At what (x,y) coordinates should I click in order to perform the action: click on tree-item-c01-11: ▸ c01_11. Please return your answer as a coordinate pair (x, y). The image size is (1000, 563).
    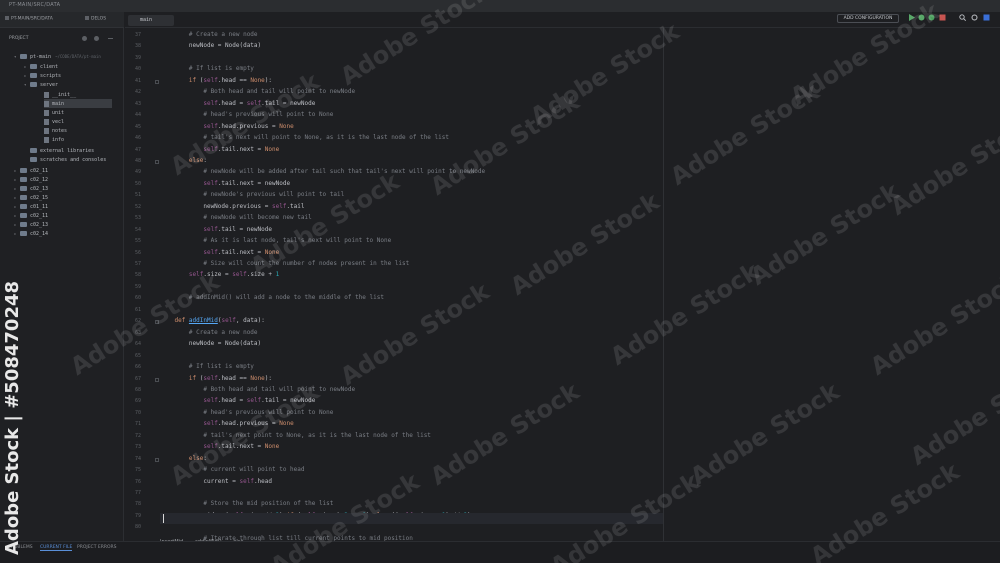
    Looking at the image, I should click on (31, 206).